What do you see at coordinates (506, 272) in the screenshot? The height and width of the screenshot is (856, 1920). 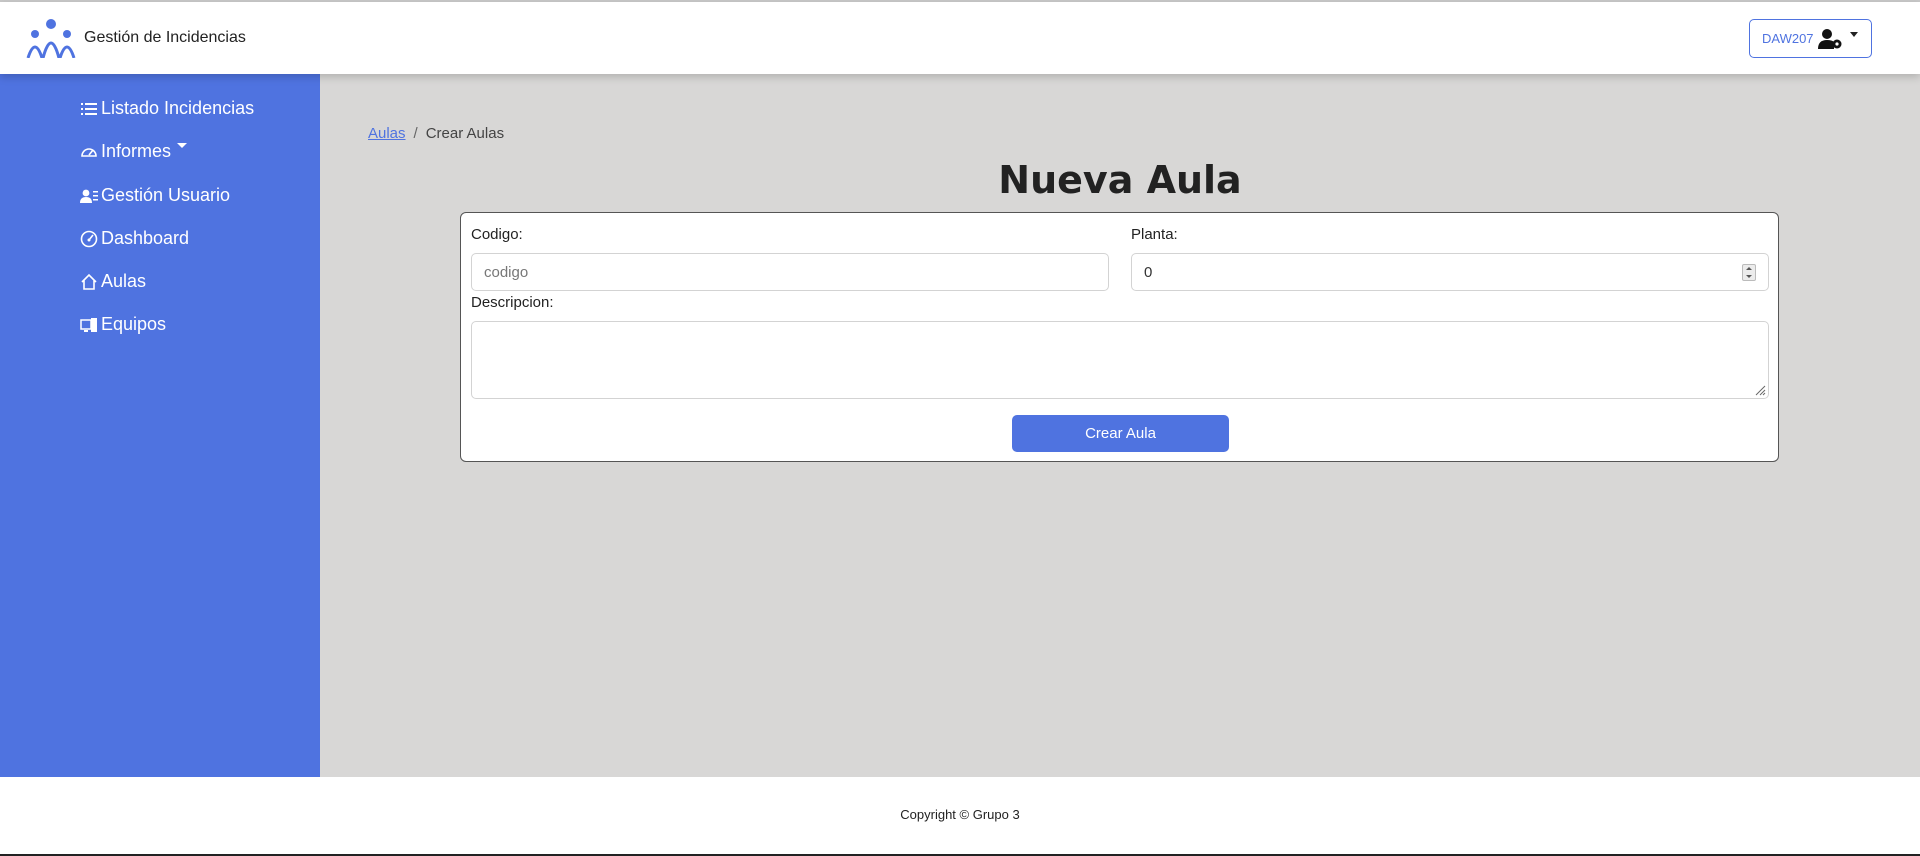 I see `codigo-placeholder: codigo` at bounding box center [506, 272].